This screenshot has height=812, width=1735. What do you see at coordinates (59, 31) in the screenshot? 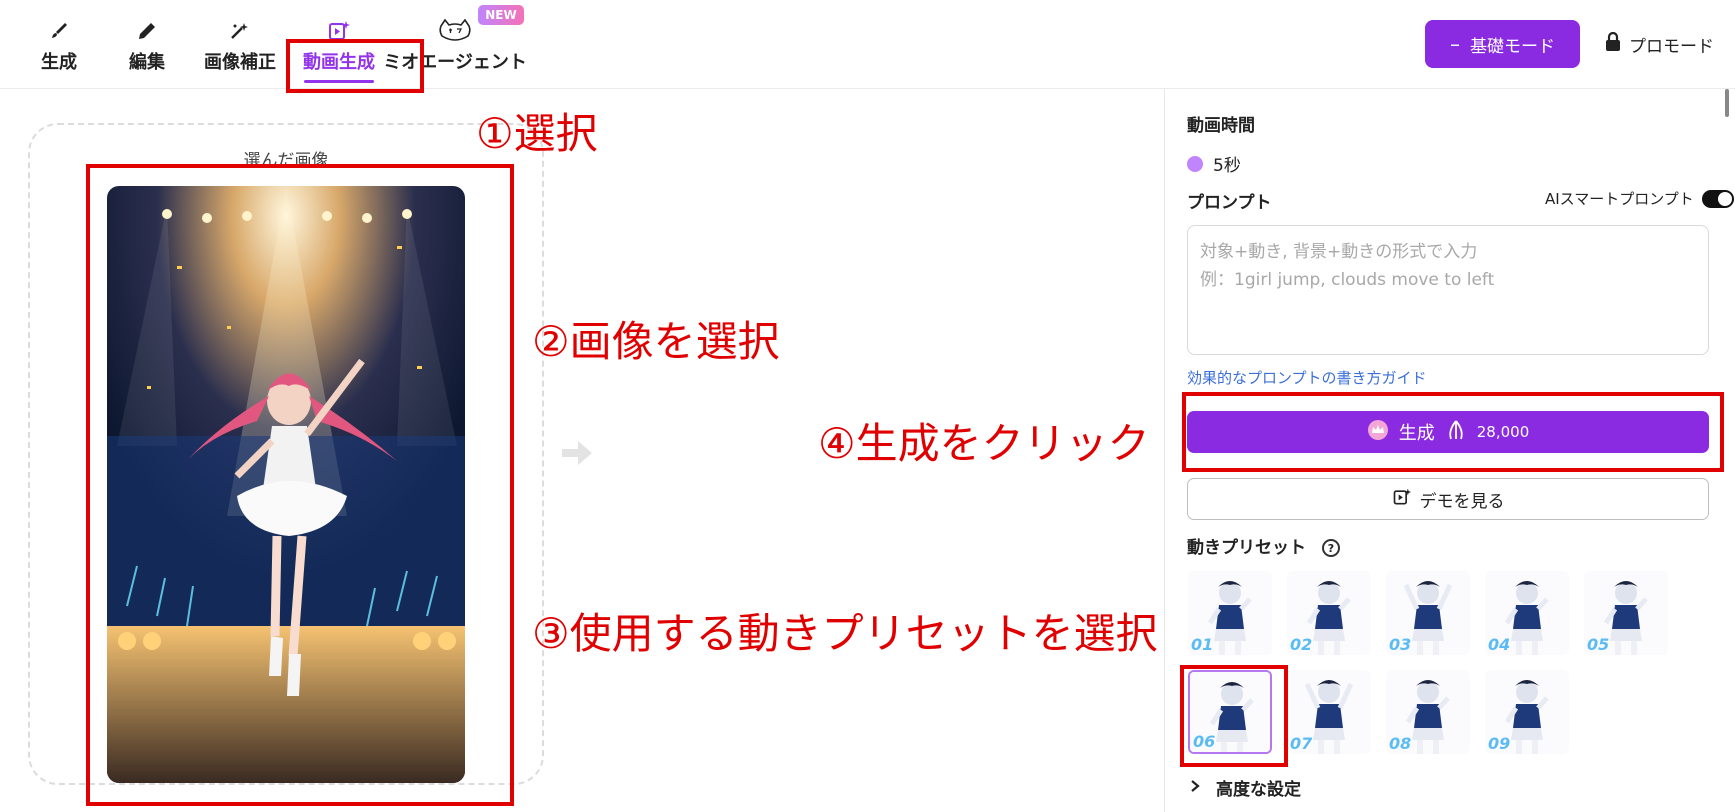
I see `brush-icon` at bounding box center [59, 31].